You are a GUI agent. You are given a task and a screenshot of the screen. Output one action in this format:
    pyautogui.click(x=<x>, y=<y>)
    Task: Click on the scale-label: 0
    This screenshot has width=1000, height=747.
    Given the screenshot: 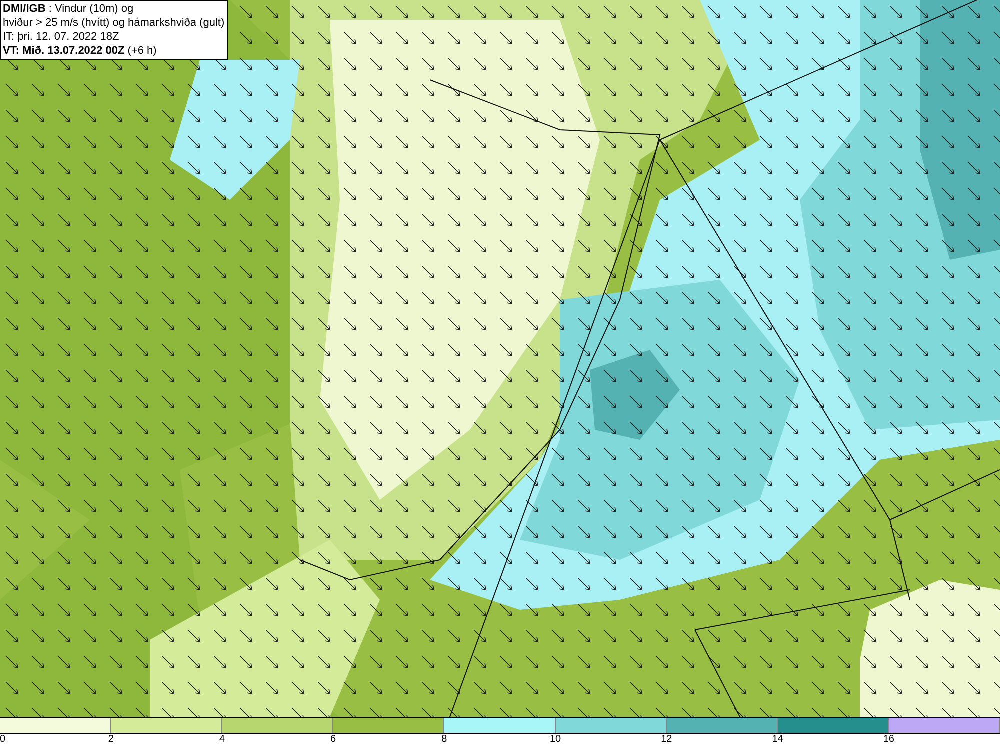 What is the action you would take?
    pyautogui.click(x=3, y=740)
    